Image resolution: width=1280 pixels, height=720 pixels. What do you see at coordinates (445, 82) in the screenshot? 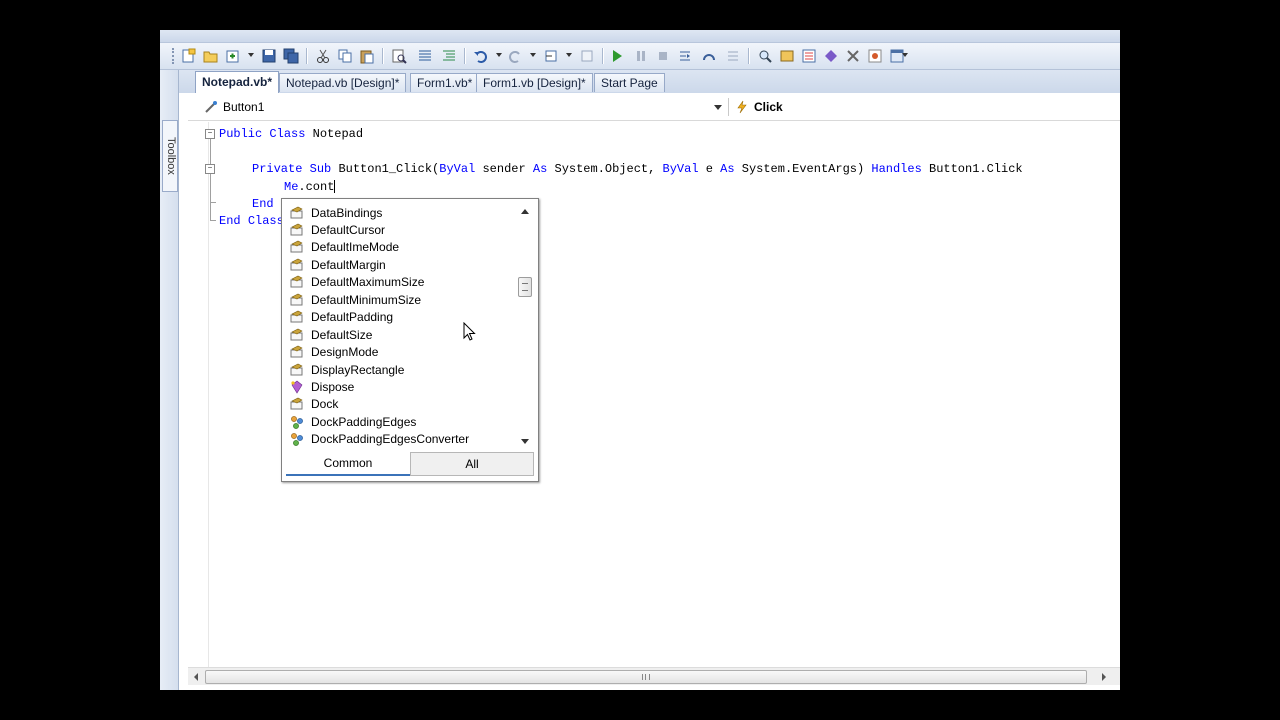
I see `tab-form1-vb: Form1.vb*` at bounding box center [445, 82].